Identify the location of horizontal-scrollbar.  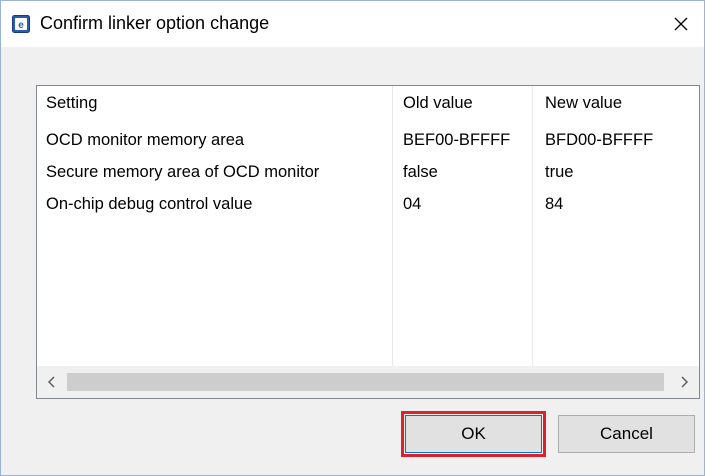
(368, 382).